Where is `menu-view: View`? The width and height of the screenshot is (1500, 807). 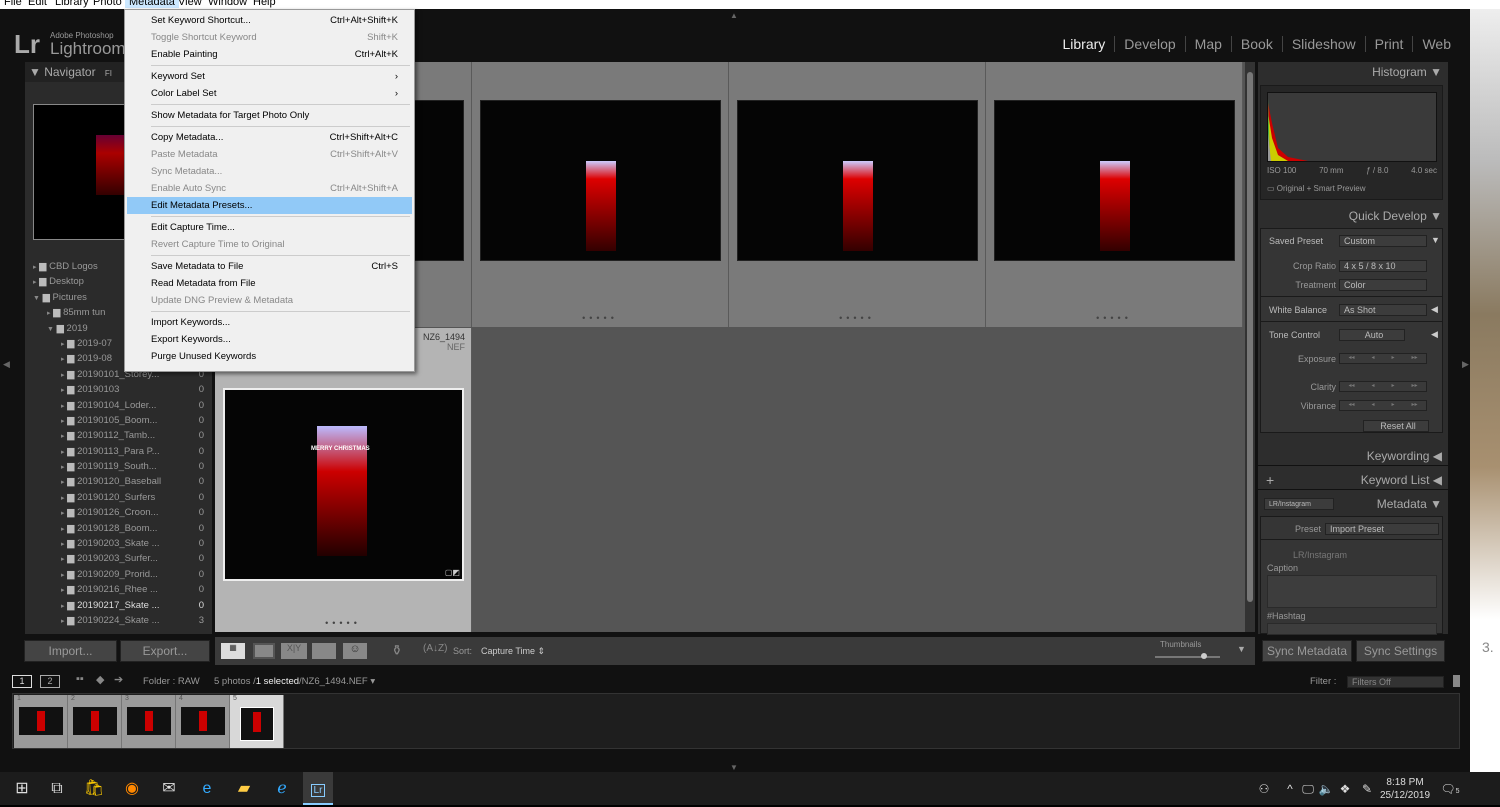
menu-view: View is located at coordinates (190, 4).